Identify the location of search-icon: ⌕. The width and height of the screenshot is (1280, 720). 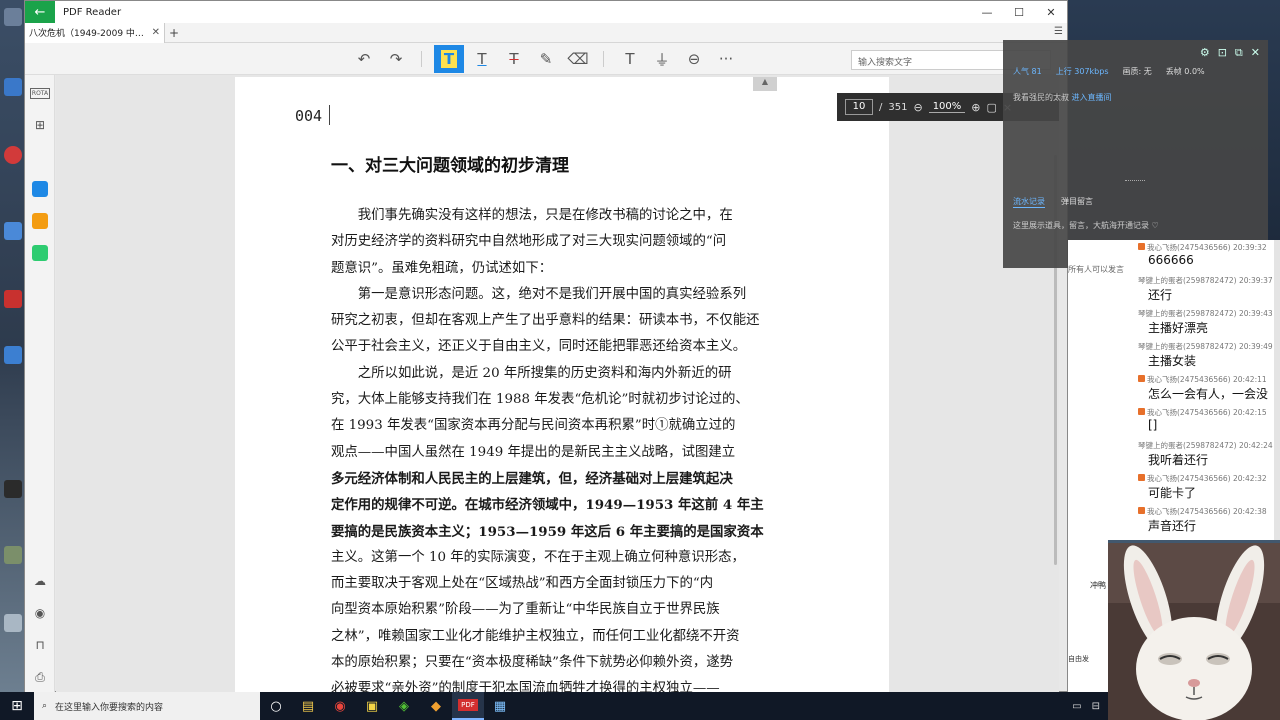
(45, 706).